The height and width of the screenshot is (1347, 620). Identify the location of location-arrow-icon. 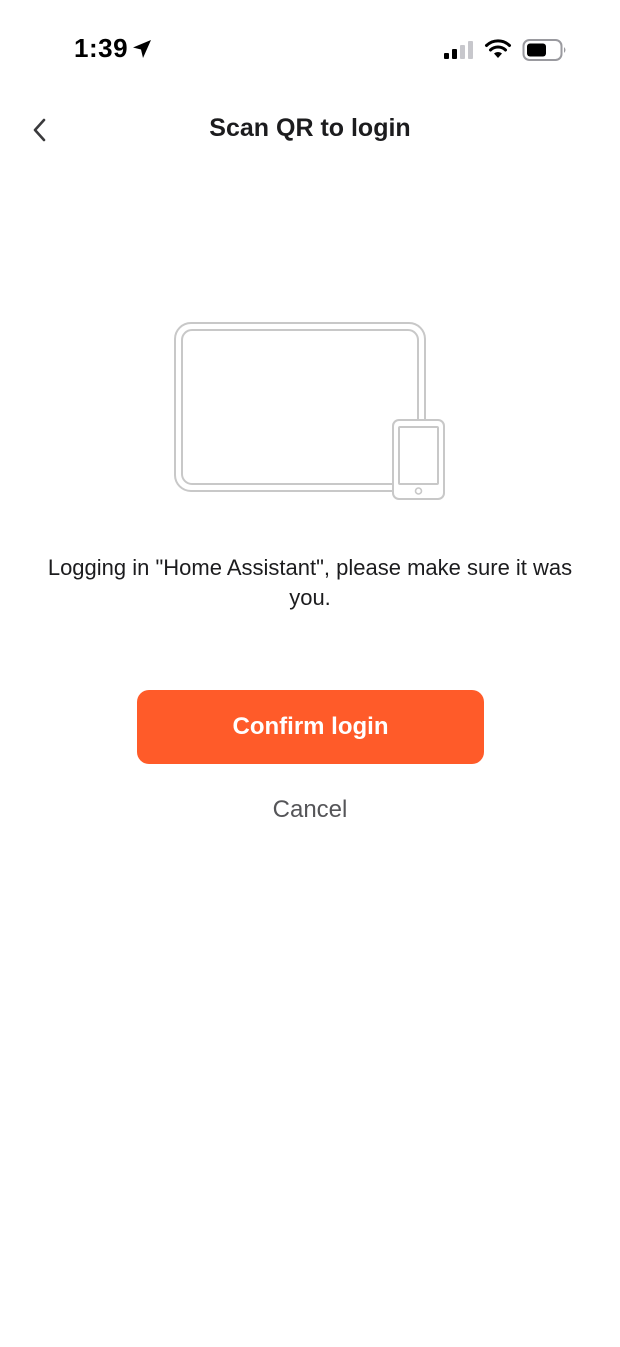
(142, 49).